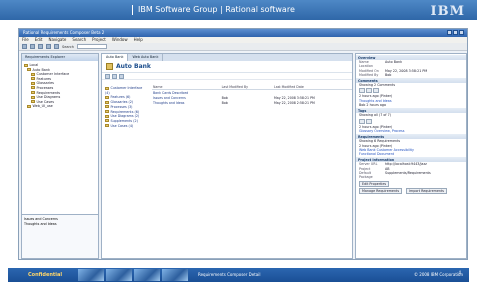 The height and width of the screenshot is (287, 477). What do you see at coordinates (133, 275) in the screenshot?
I see `footer-photo-strip` at bounding box center [133, 275].